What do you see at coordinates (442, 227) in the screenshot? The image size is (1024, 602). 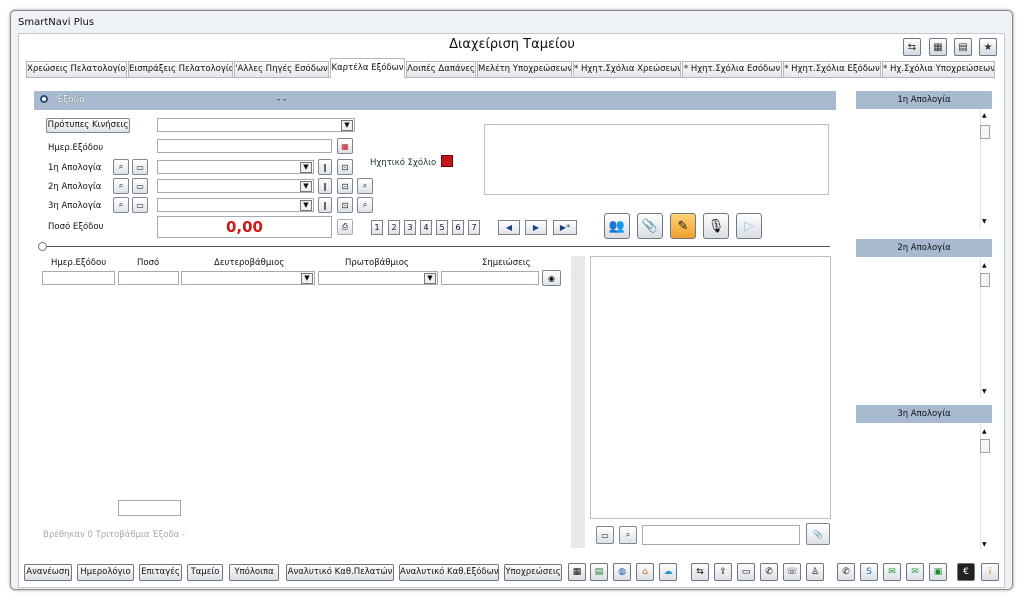 I see `page-button: 5` at bounding box center [442, 227].